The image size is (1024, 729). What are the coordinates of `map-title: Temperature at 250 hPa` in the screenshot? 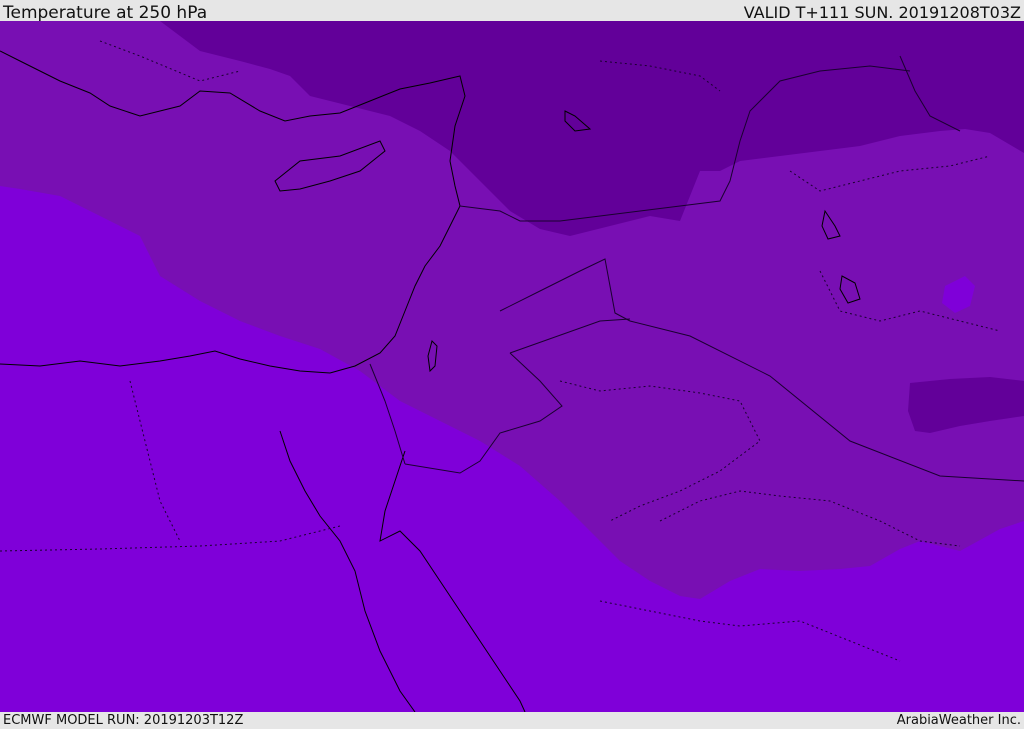 It's located at (105, 13).